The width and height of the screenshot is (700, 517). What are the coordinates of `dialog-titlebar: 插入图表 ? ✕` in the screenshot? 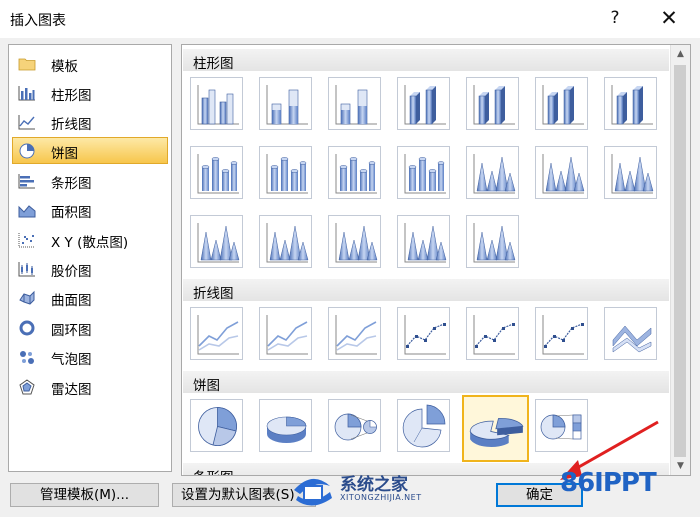 It's located at (350, 19).